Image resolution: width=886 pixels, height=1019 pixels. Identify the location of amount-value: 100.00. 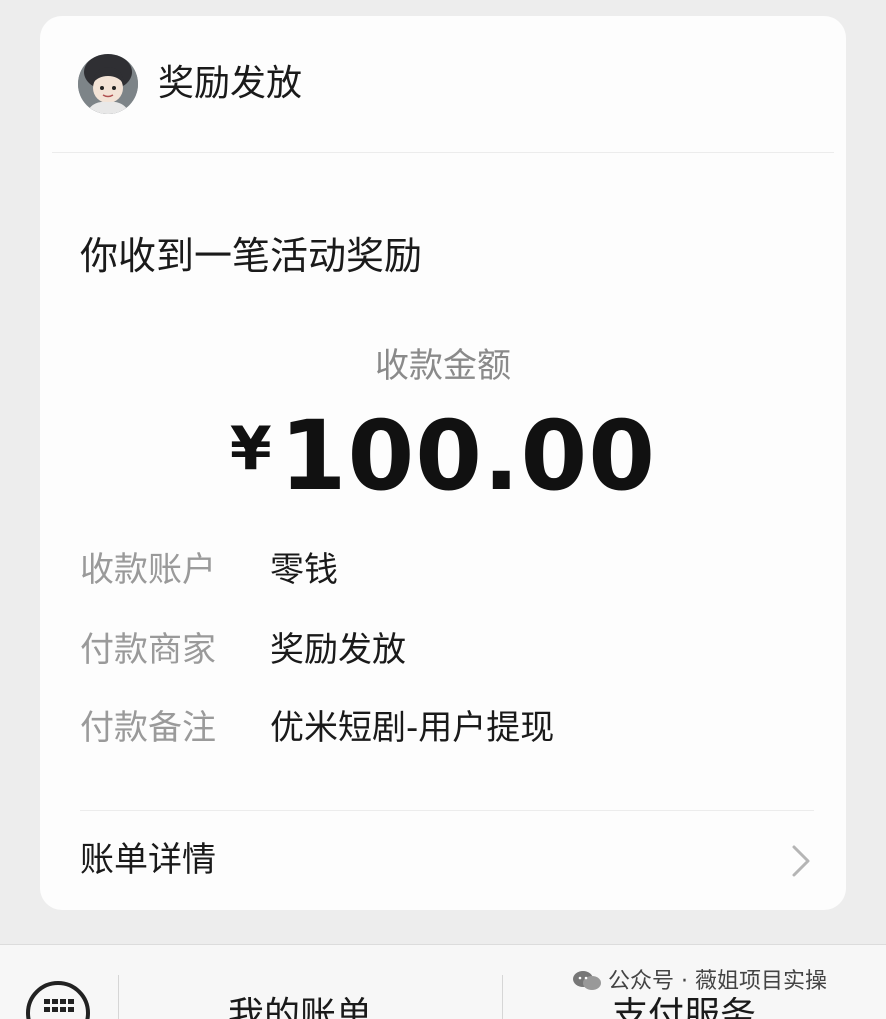
(468, 456).